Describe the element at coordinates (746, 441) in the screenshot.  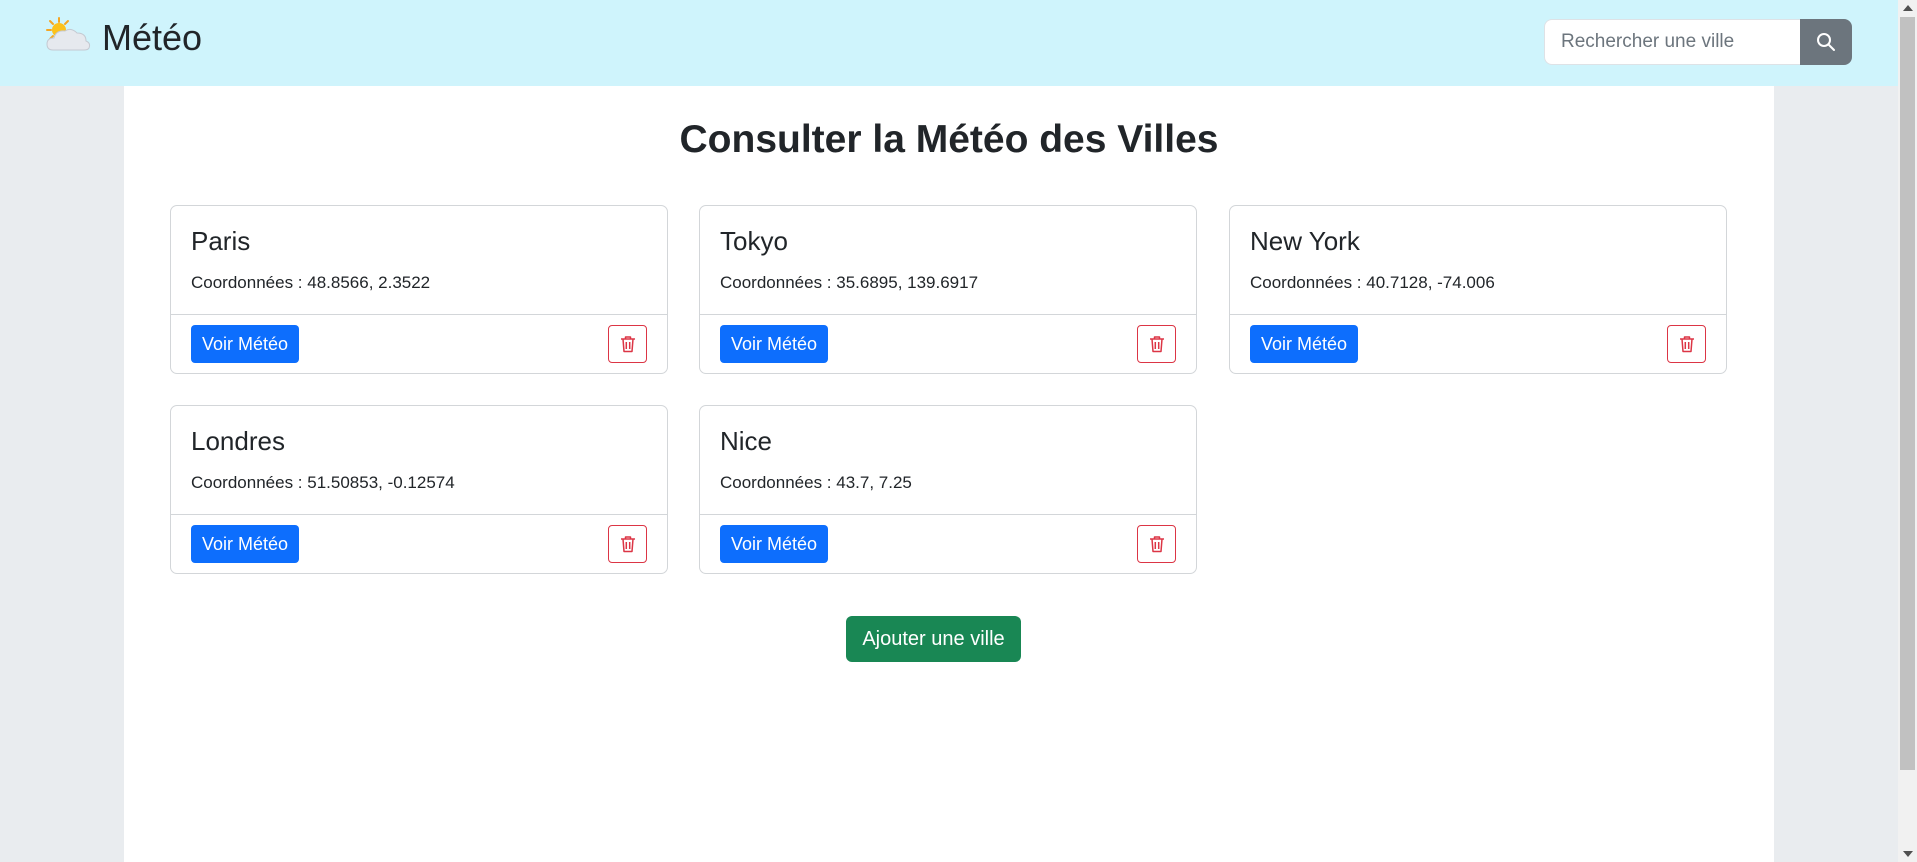
I see `city-name: Nice` at that location.